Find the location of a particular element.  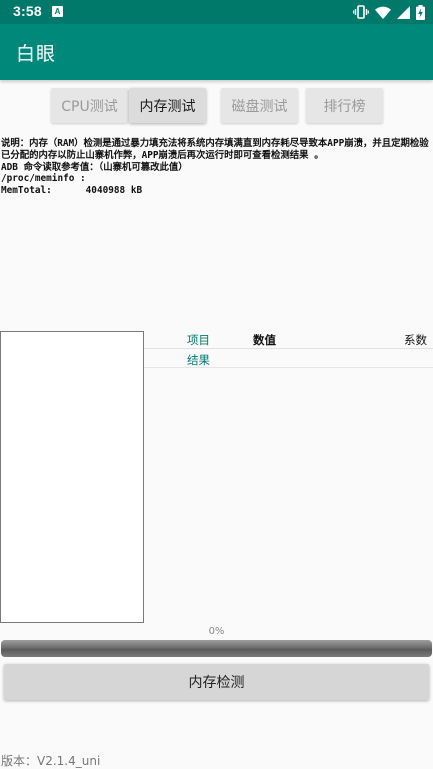

tab-memory-test: 内存测试 is located at coordinates (167, 105).